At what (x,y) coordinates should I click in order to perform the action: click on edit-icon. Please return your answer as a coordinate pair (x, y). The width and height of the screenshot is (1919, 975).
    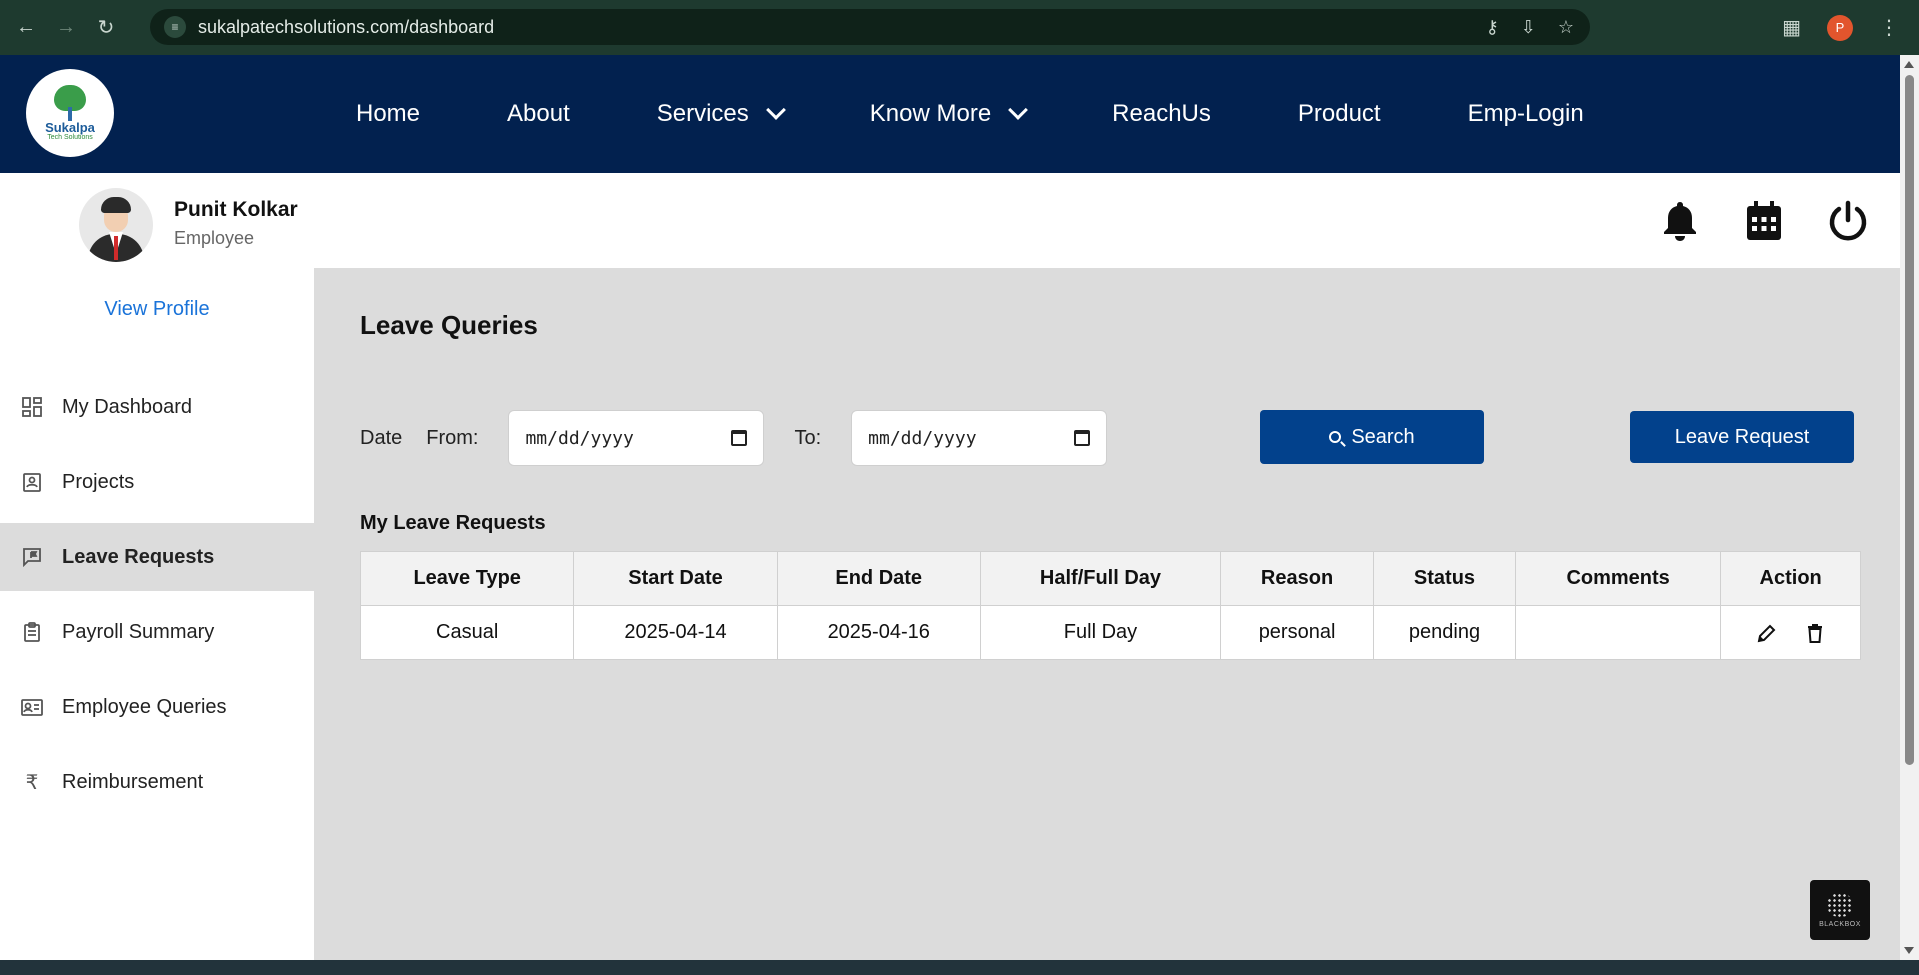
    Looking at the image, I should click on (1767, 633).